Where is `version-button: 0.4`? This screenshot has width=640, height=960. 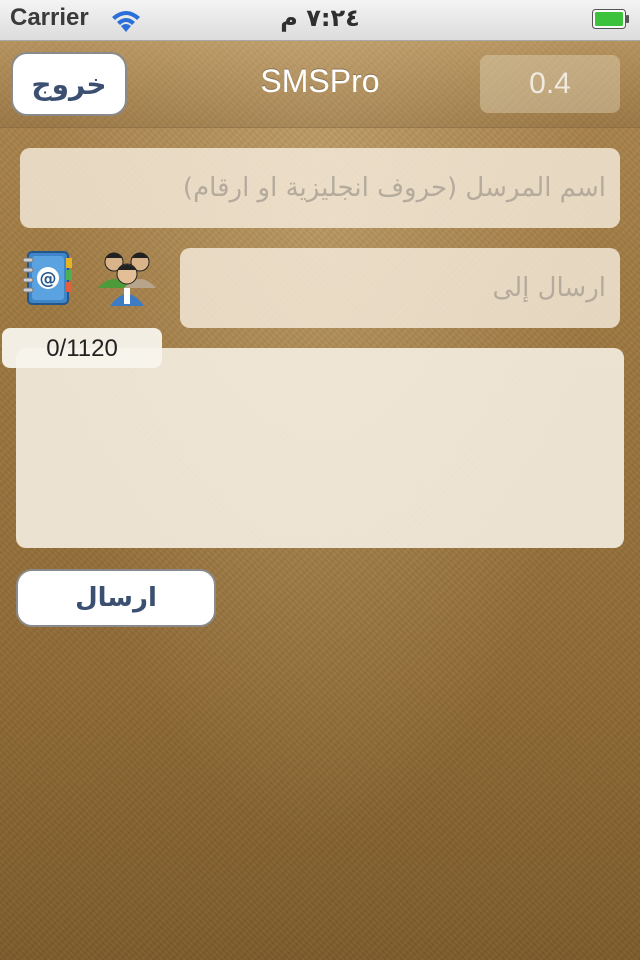
version-button: 0.4 is located at coordinates (550, 84).